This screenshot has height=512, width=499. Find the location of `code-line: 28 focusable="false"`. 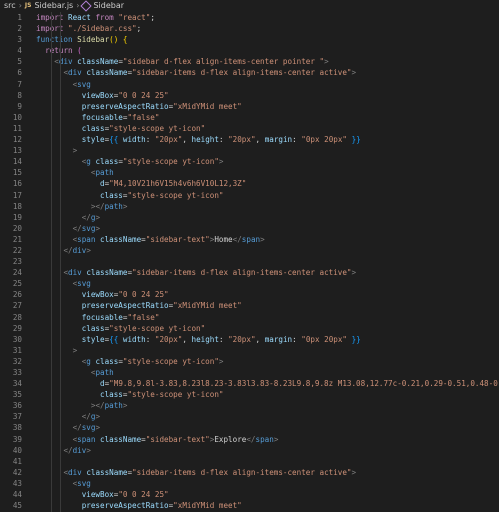

code-line: 28 focusable="false" is located at coordinates (249, 317).